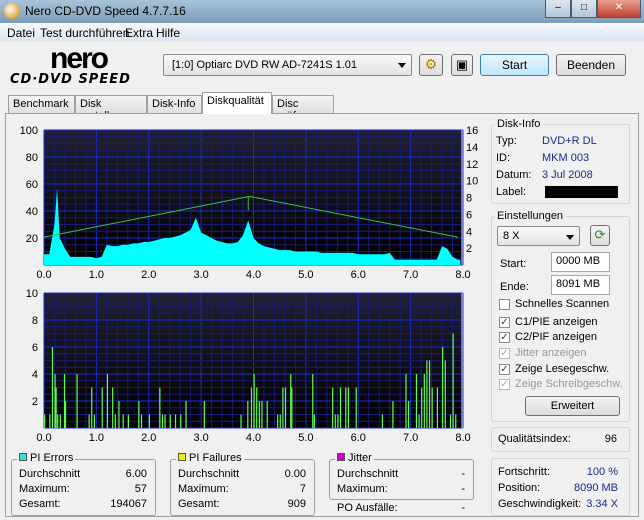 The image size is (644, 520). What do you see at coordinates (128, 504) in the screenshot?
I see `pie-total-value: 194067` at bounding box center [128, 504].